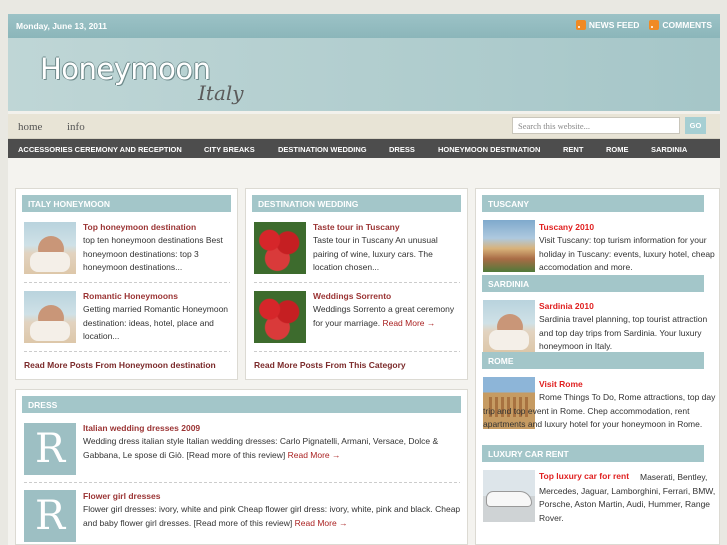 The height and width of the screenshot is (545, 727). Describe the element at coordinates (62, 26) in the screenshot. I see `date-label: Monday, June 13, 2011` at that location.